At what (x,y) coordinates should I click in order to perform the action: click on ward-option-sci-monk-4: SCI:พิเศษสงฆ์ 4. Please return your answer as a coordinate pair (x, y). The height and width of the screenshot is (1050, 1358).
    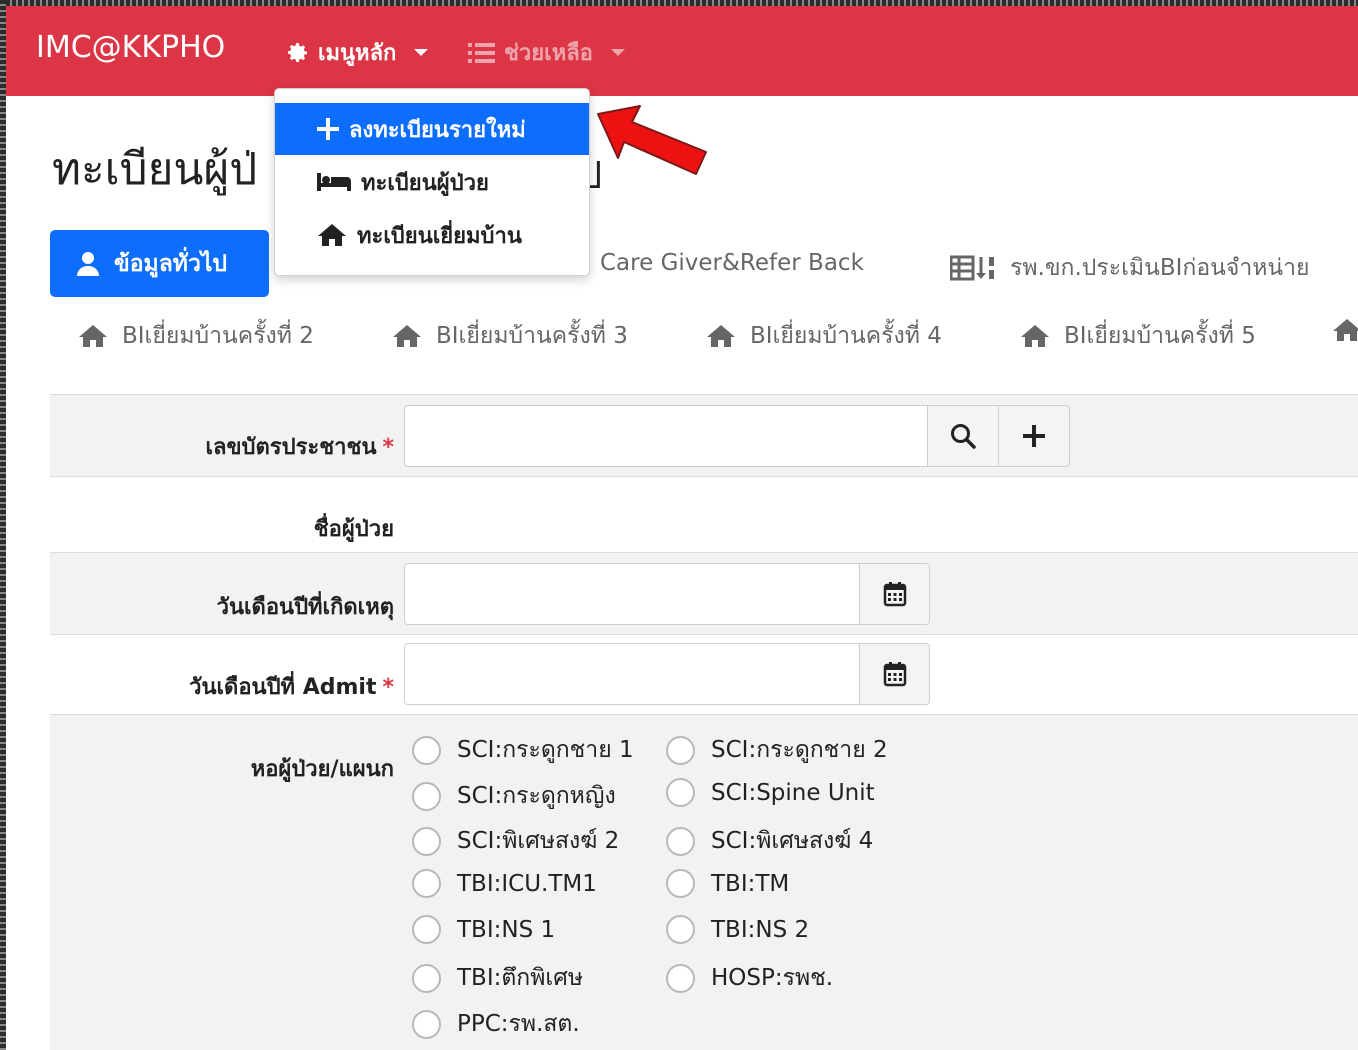
    Looking at the image, I should click on (769, 841).